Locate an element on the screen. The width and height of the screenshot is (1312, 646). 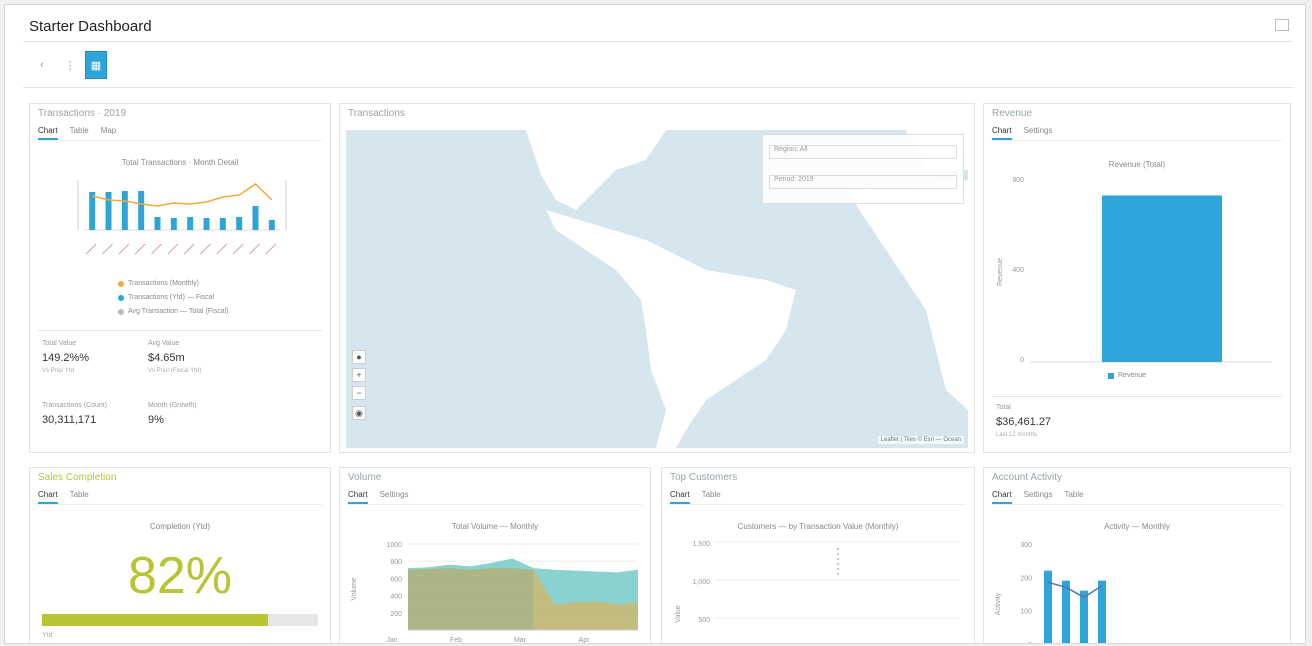
customers-chart: 1,500 1,000 500 Value is located at coordinates (817, 582).